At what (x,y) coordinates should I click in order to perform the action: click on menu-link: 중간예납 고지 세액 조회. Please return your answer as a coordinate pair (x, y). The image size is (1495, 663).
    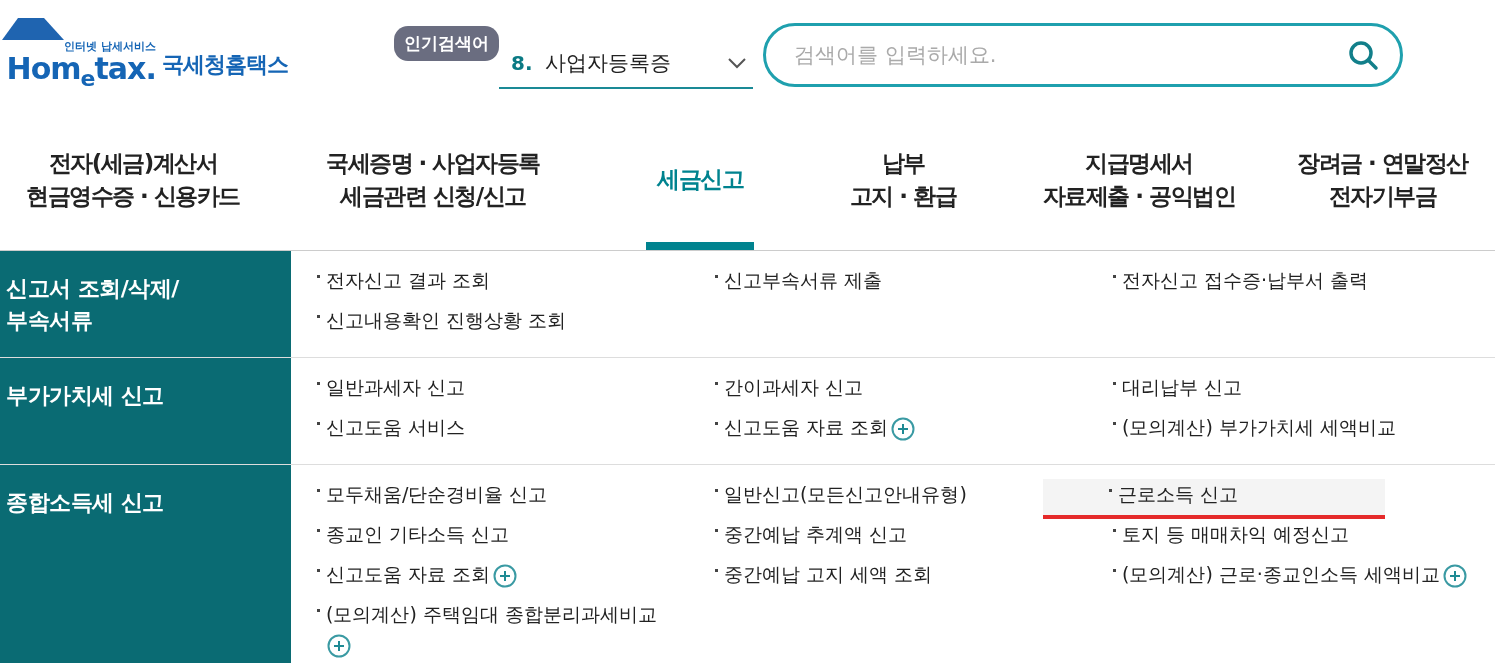
    Looking at the image, I should click on (910, 579).